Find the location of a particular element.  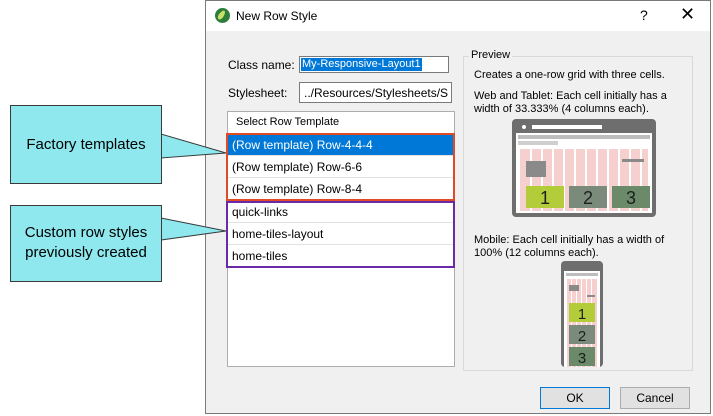

stylesheet-label: Stylesheet: is located at coordinates (258, 93).